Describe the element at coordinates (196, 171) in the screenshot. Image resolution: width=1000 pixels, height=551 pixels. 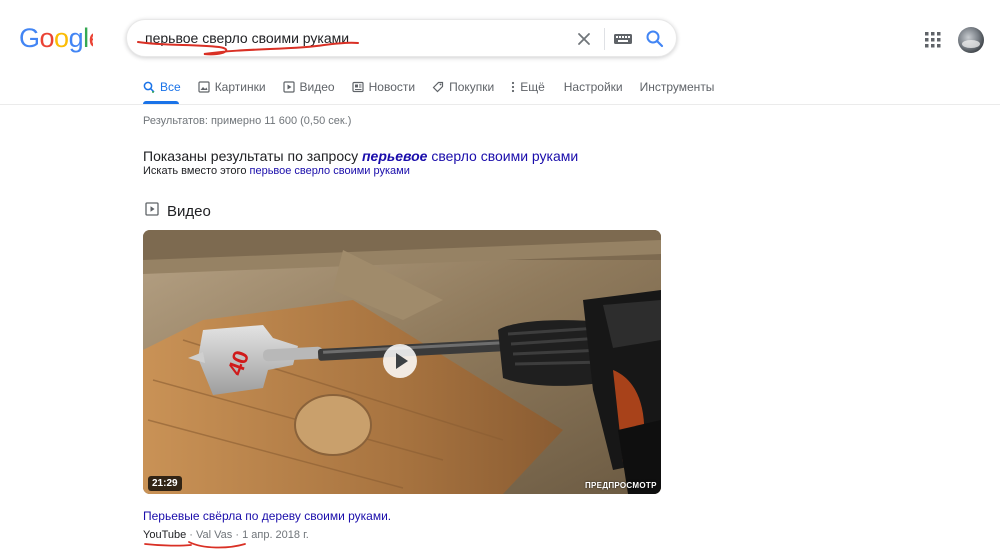
I see `instead-prefix: Искать вместо этого` at that location.